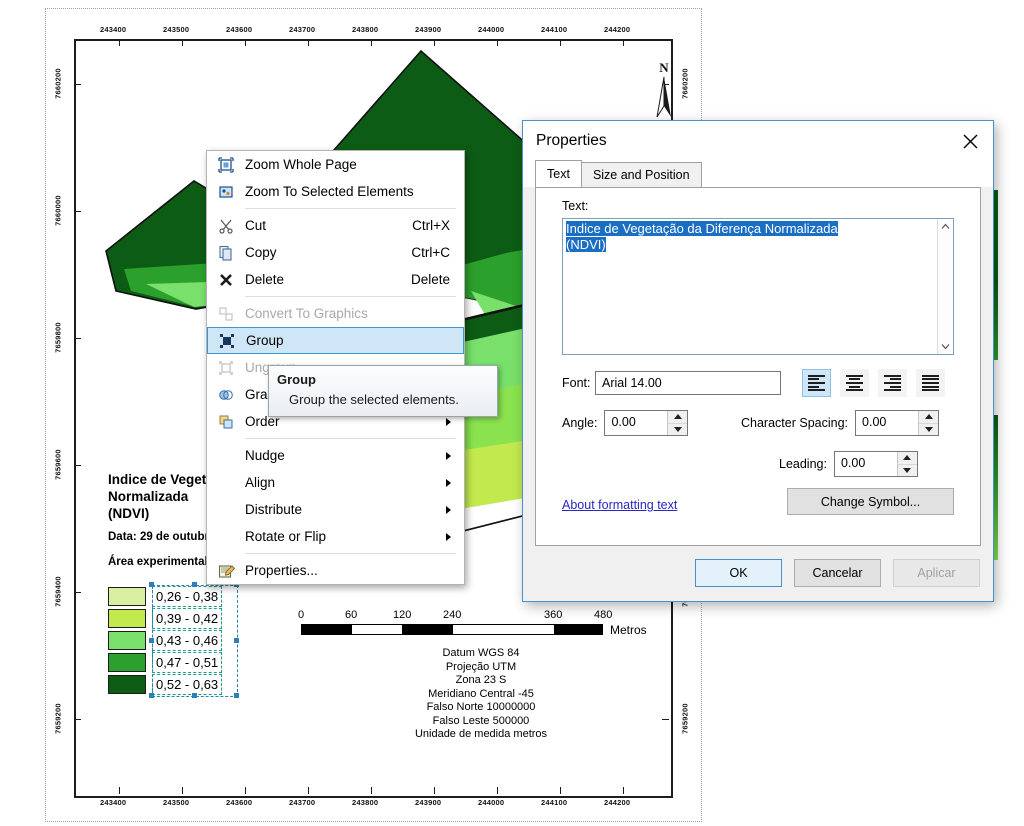 This screenshot has height=826, width=1024. I want to click on context-menu-item-label: Rotate or Flip, so click(286, 536).